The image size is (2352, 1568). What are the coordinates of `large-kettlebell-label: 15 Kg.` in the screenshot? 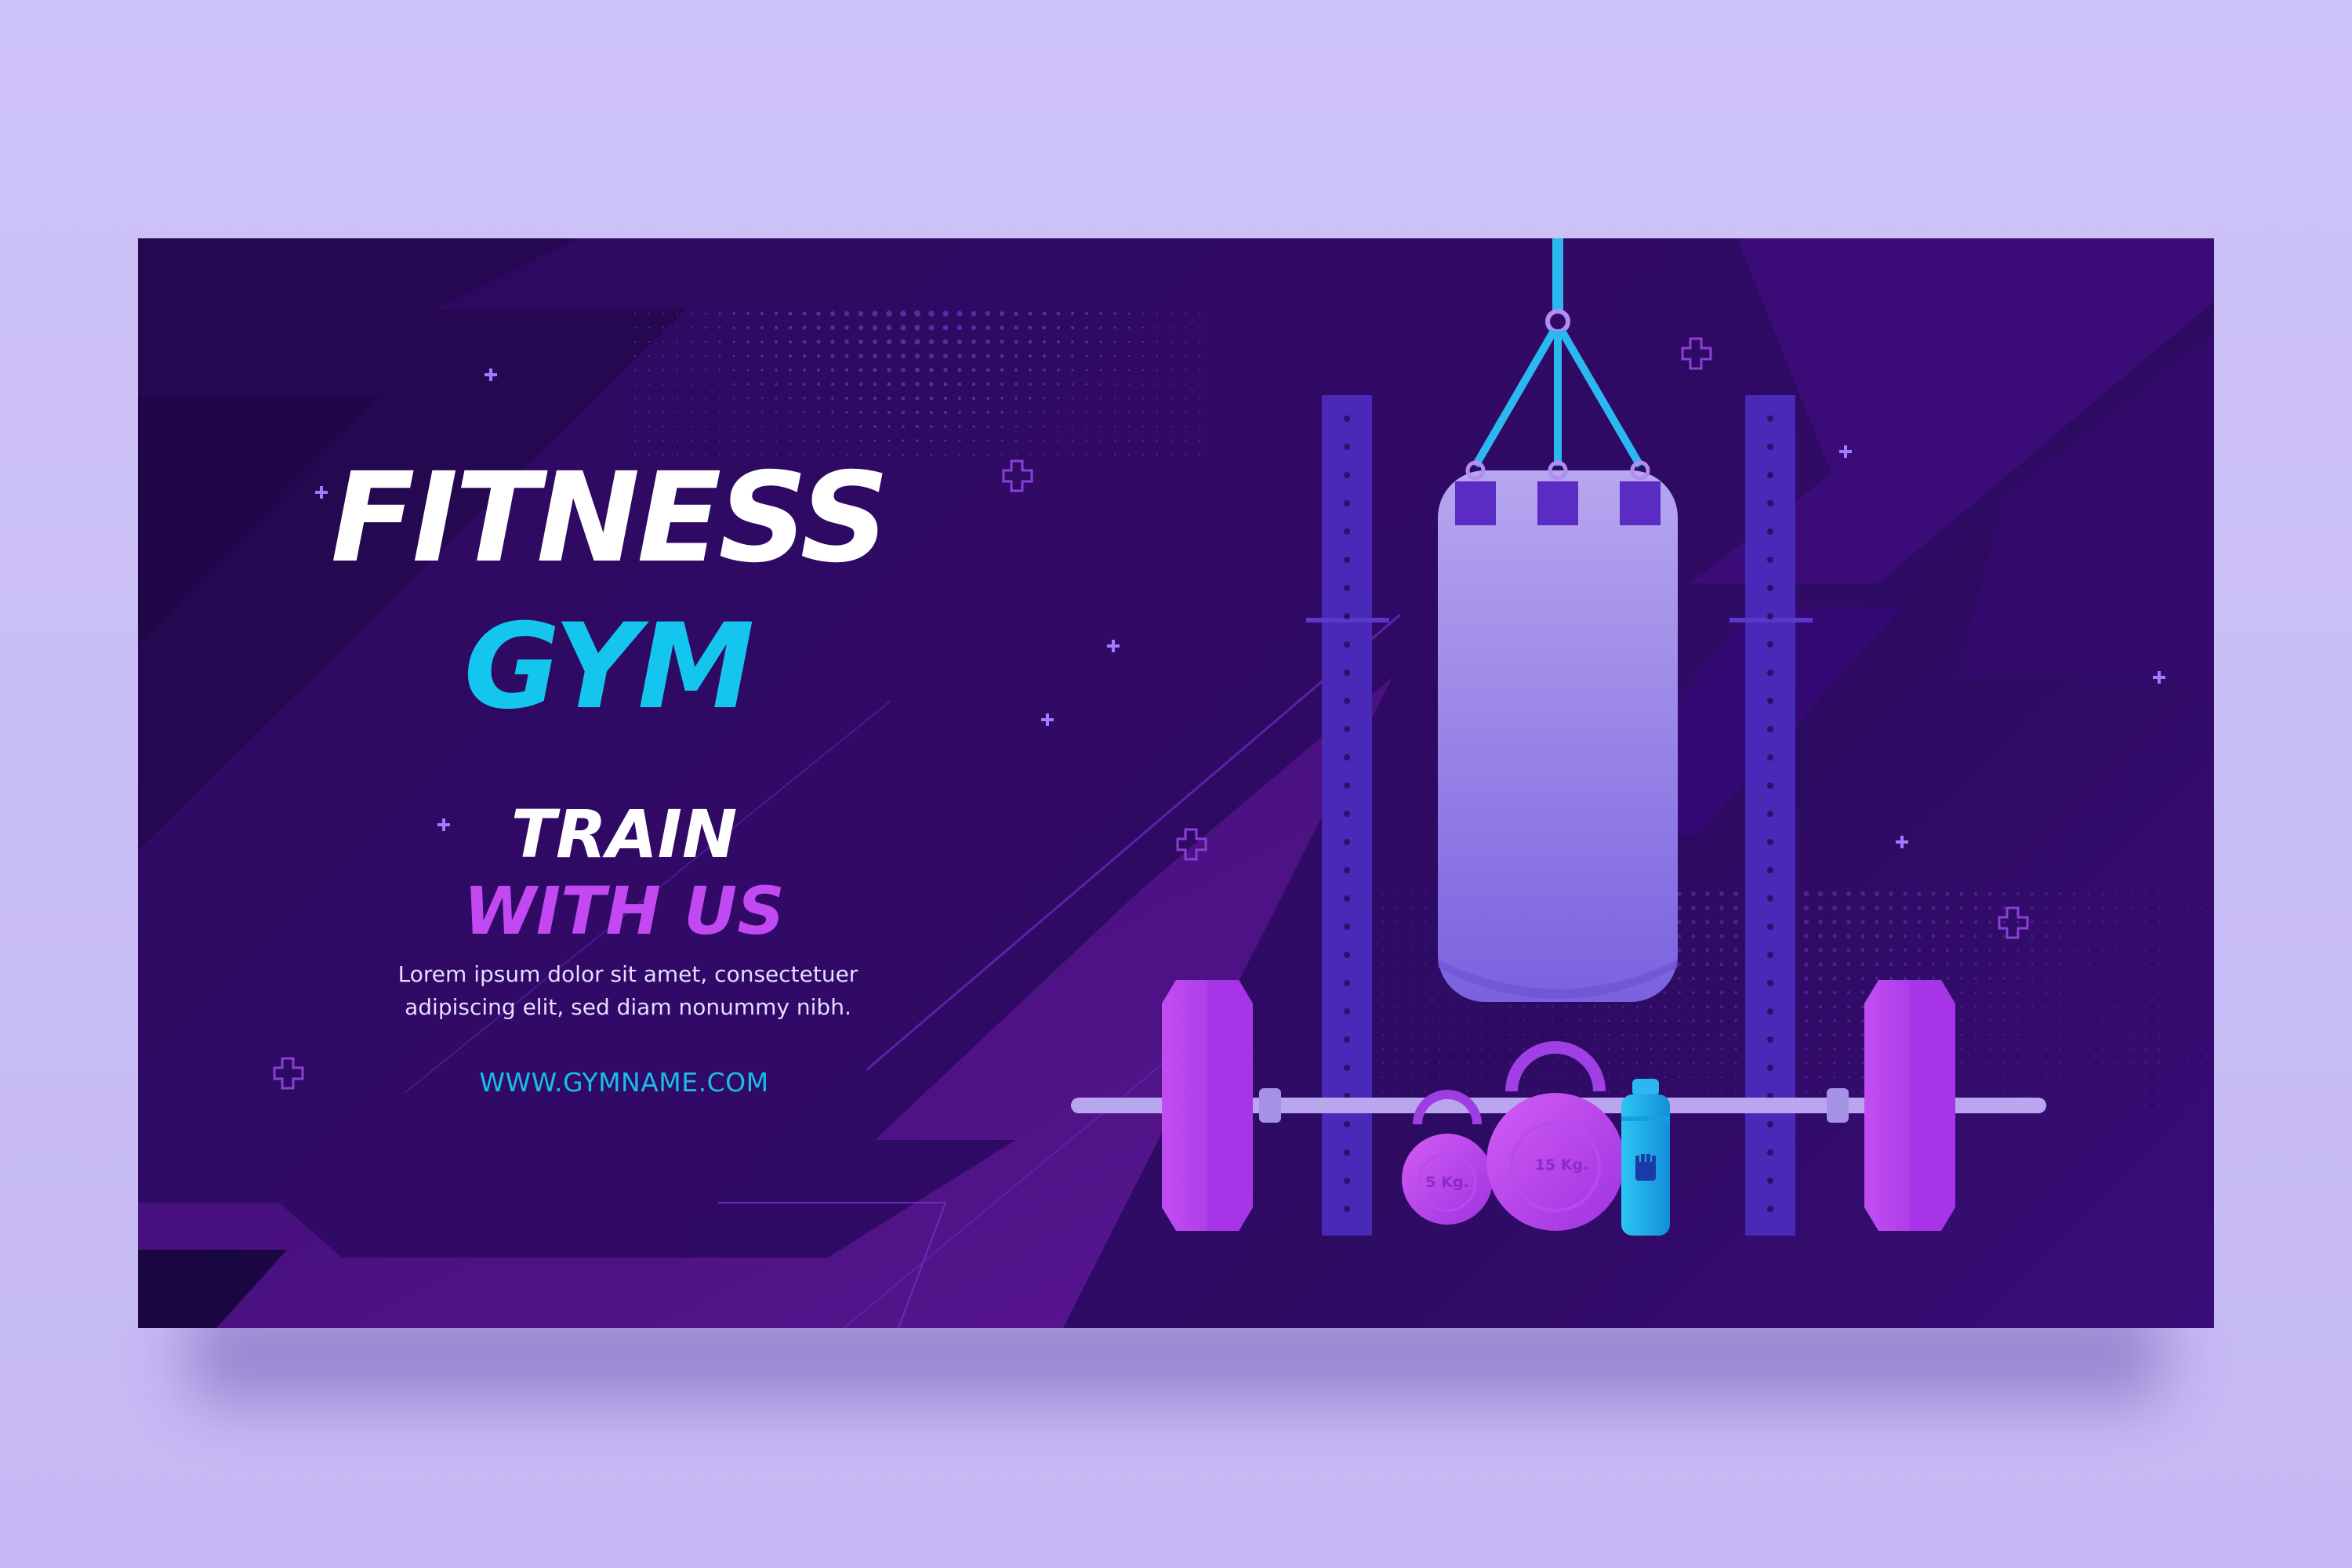 It's located at (1562, 1165).